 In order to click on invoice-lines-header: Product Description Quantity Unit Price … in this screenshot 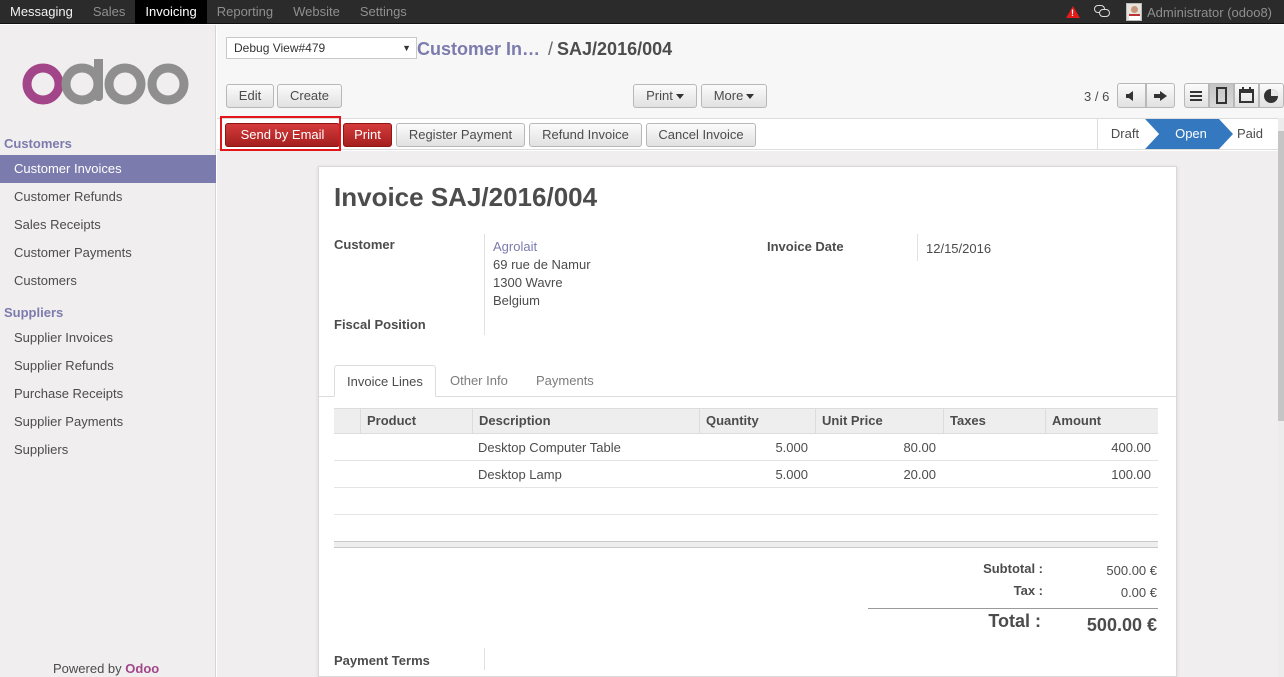, I will do `click(746, 421)`.